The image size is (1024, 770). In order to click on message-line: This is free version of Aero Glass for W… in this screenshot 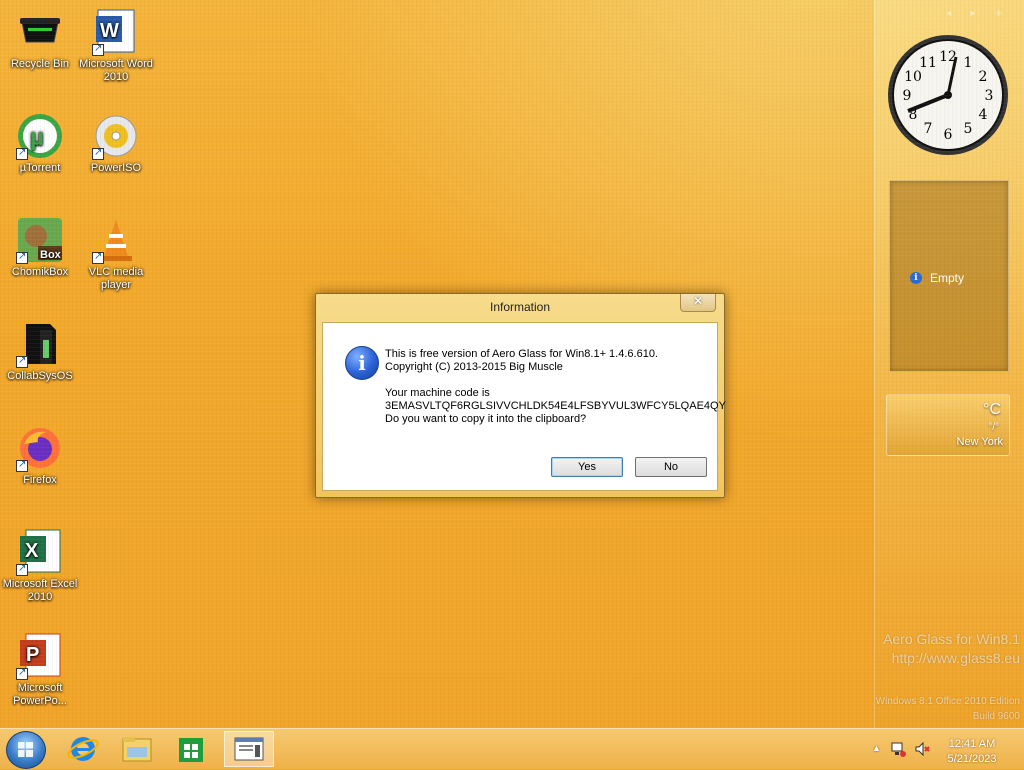, I will do `click(521, 354)`.